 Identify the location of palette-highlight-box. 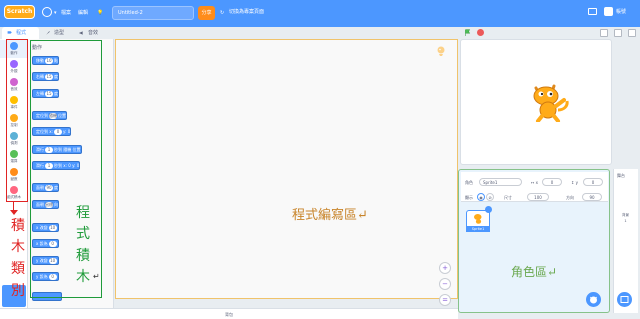
(66, 169).